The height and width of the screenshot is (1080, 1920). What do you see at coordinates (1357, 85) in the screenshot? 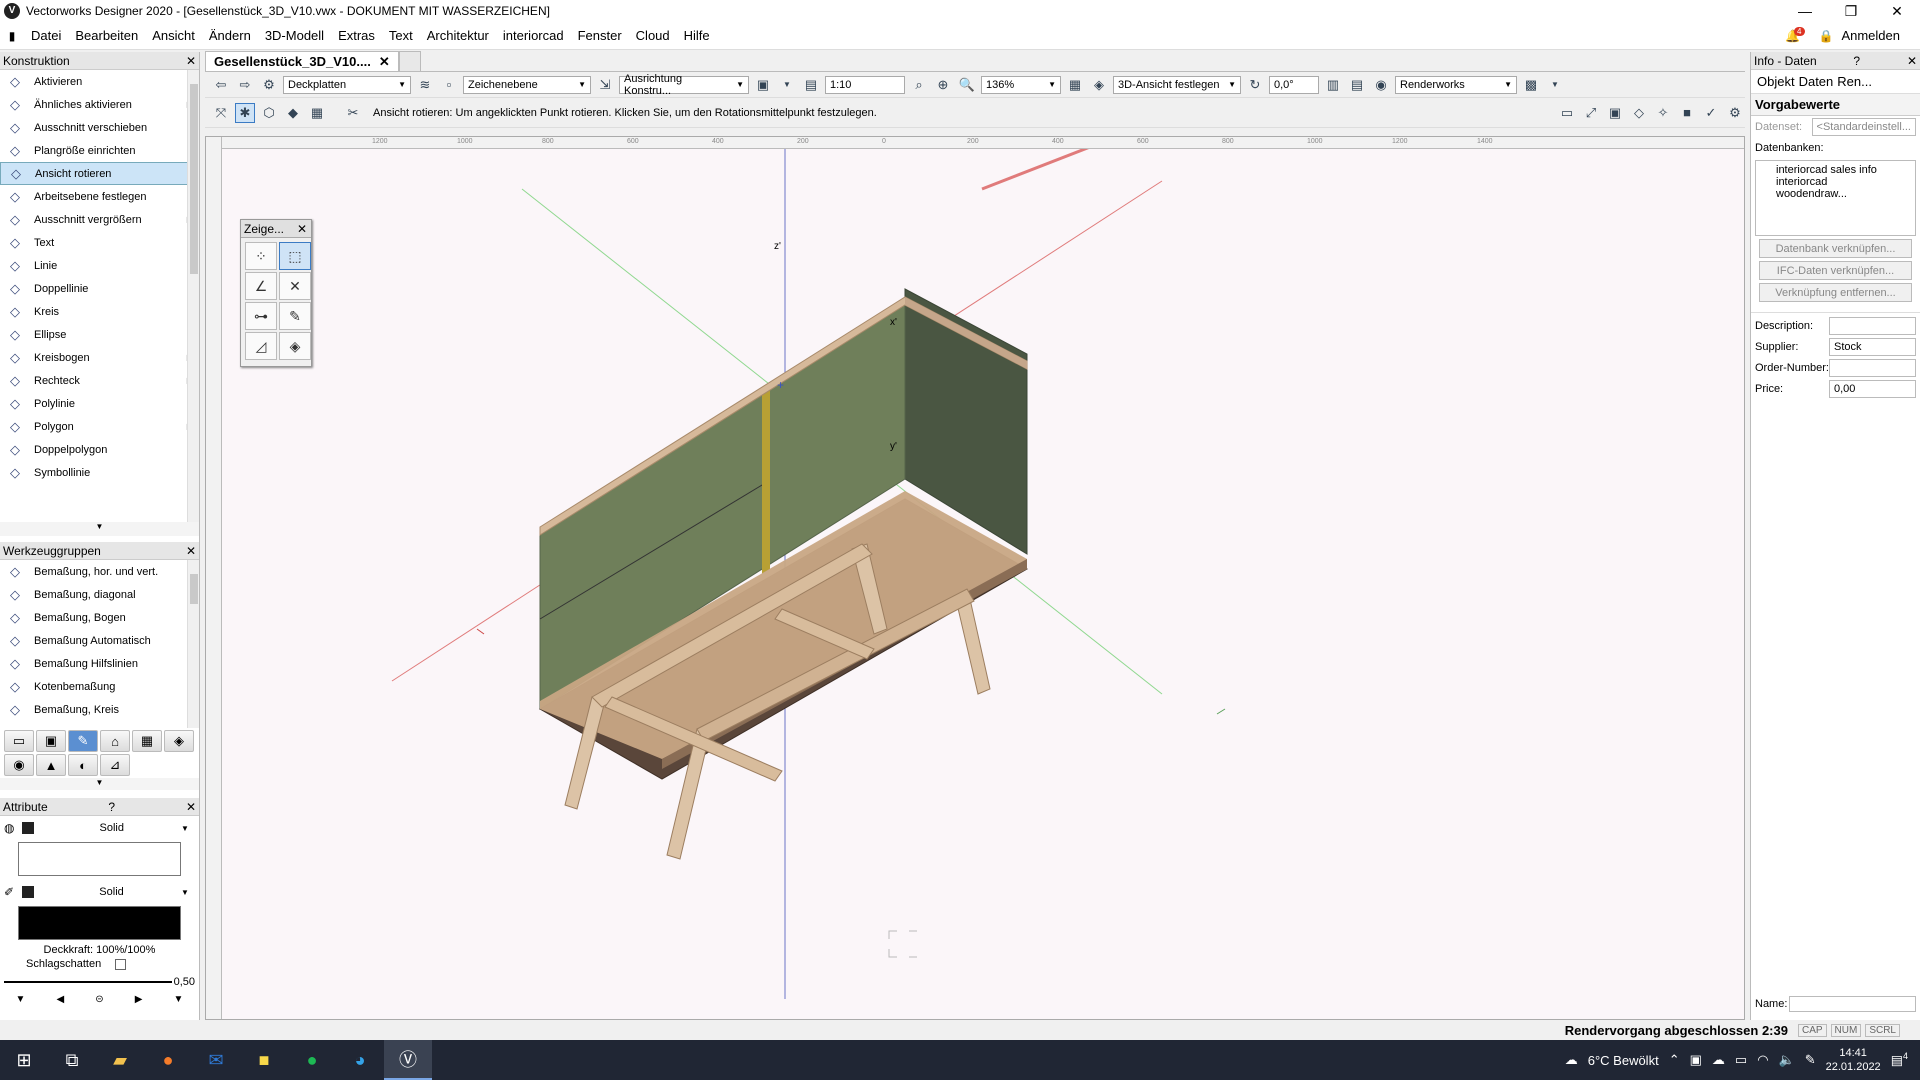
I see `layer-options-icon: ▤` at bounding box center [1357, 85].